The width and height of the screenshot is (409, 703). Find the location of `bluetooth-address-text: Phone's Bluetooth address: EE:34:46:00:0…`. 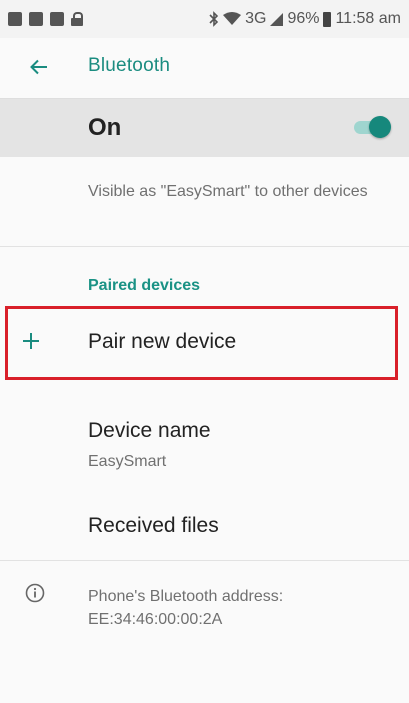

bluetooth-address-text: Phone's Bluetooth address: EE:34:46:00:0… is located at coordinates (186, 608).